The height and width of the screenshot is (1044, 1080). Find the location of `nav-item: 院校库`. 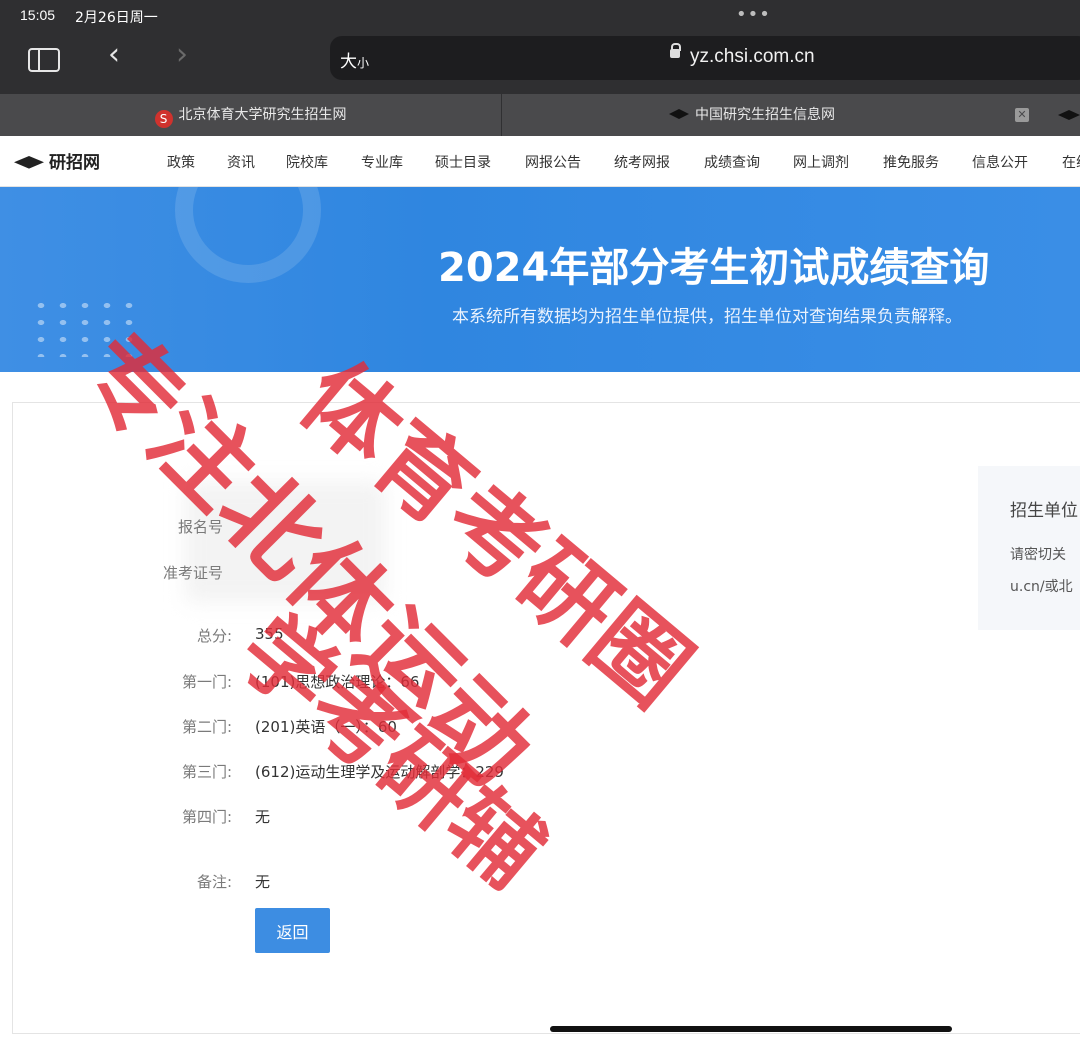

nav-item: 院校库 is located at coordinates (307, 162).